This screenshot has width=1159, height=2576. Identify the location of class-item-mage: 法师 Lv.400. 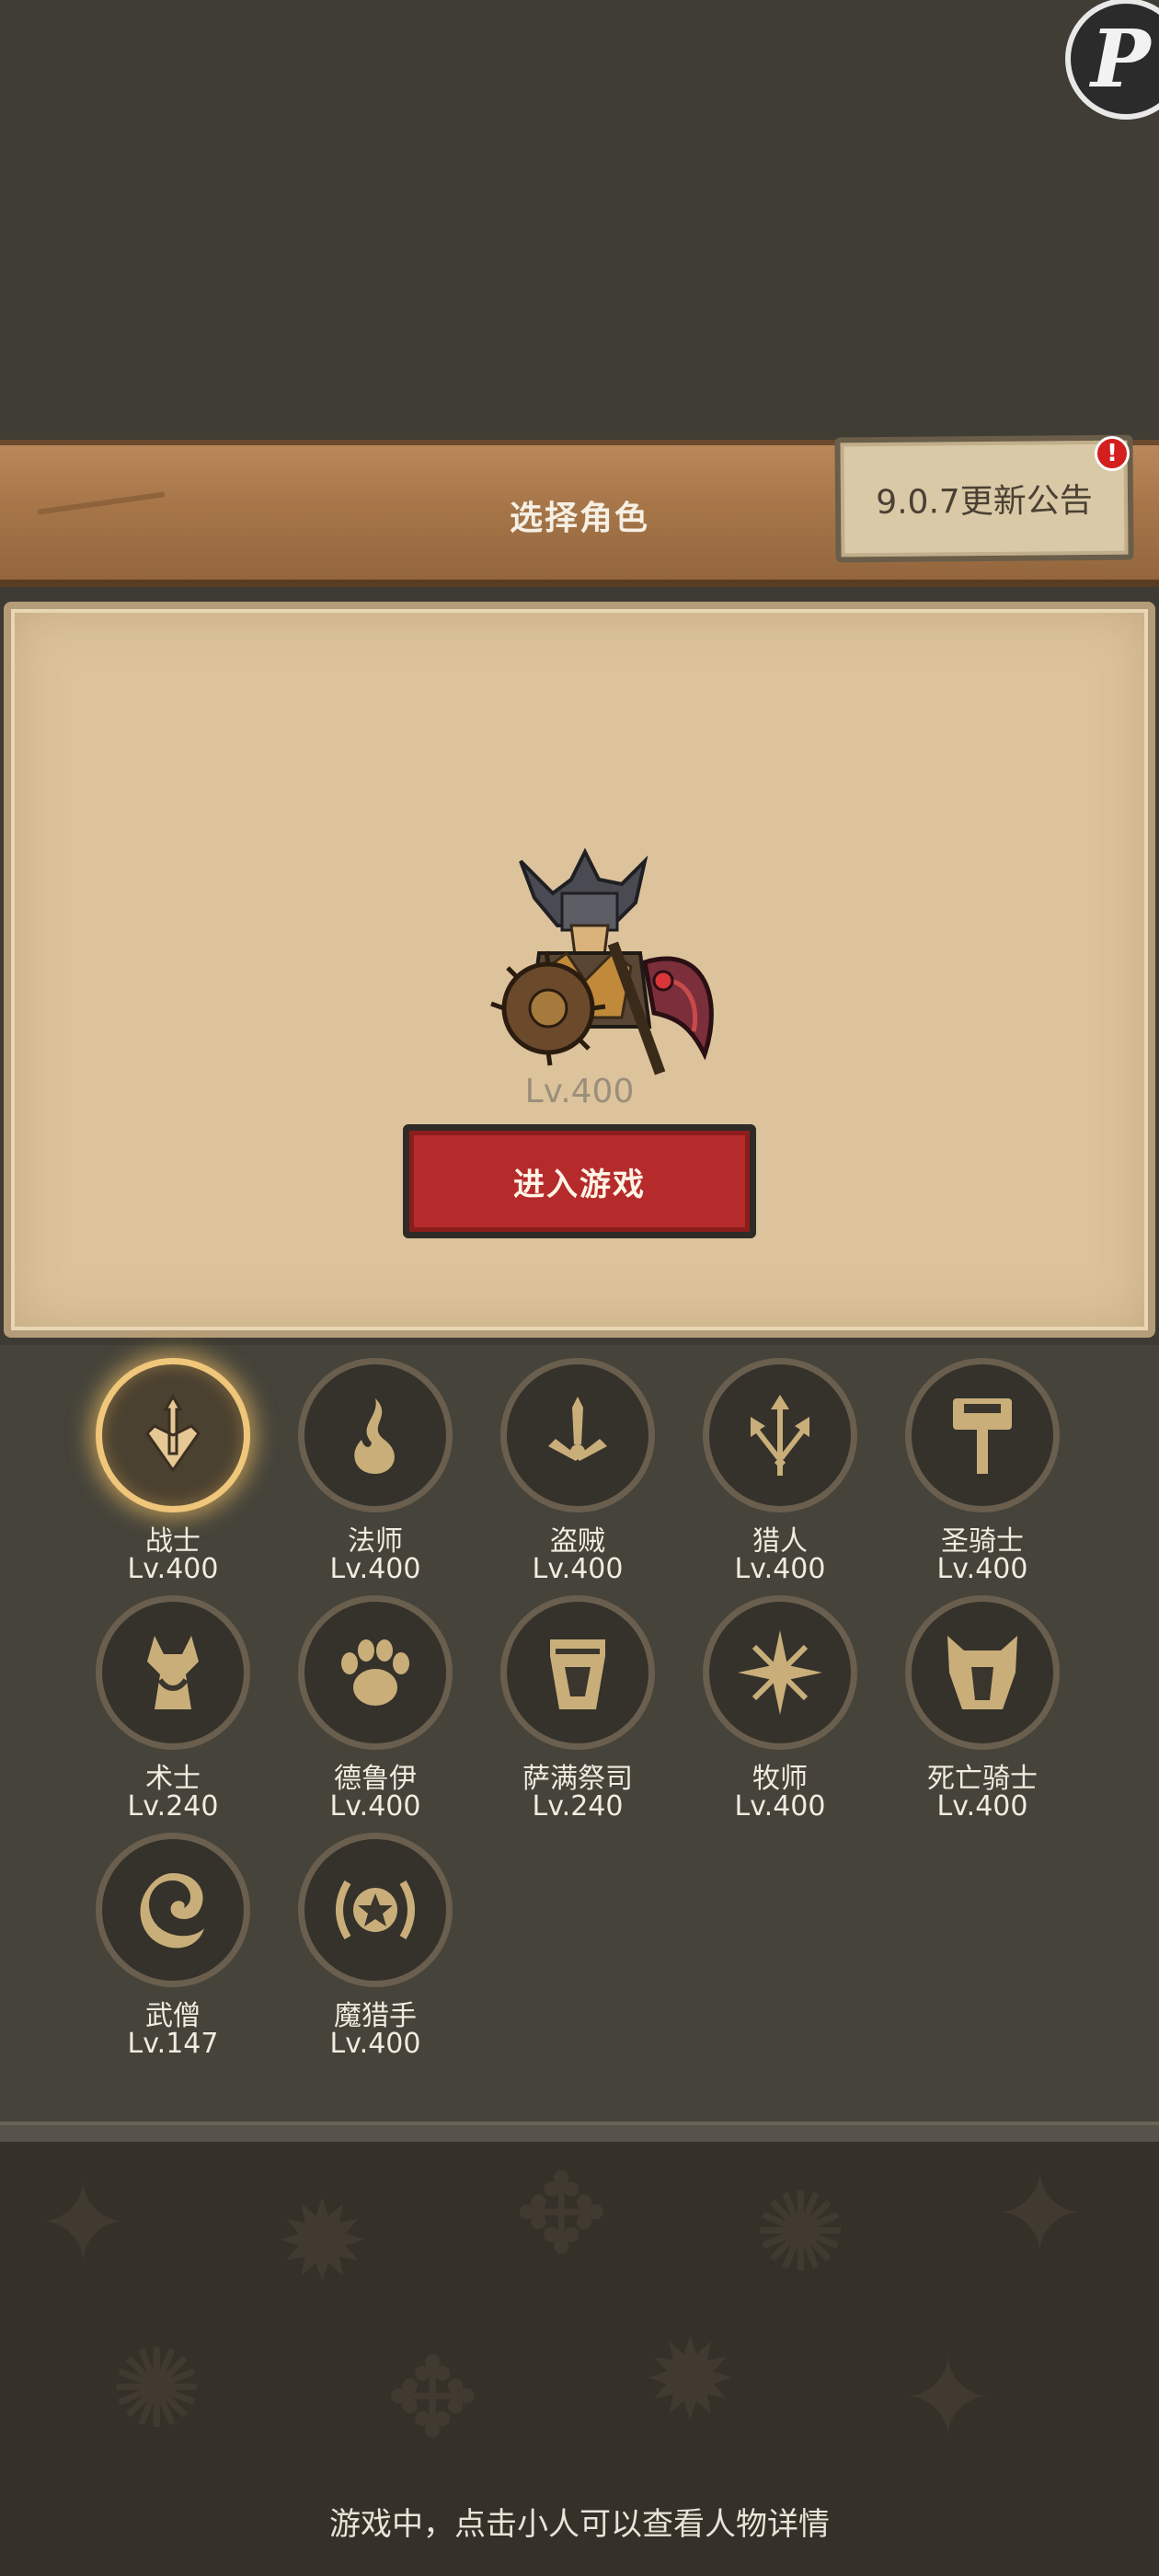
(375, 1471).